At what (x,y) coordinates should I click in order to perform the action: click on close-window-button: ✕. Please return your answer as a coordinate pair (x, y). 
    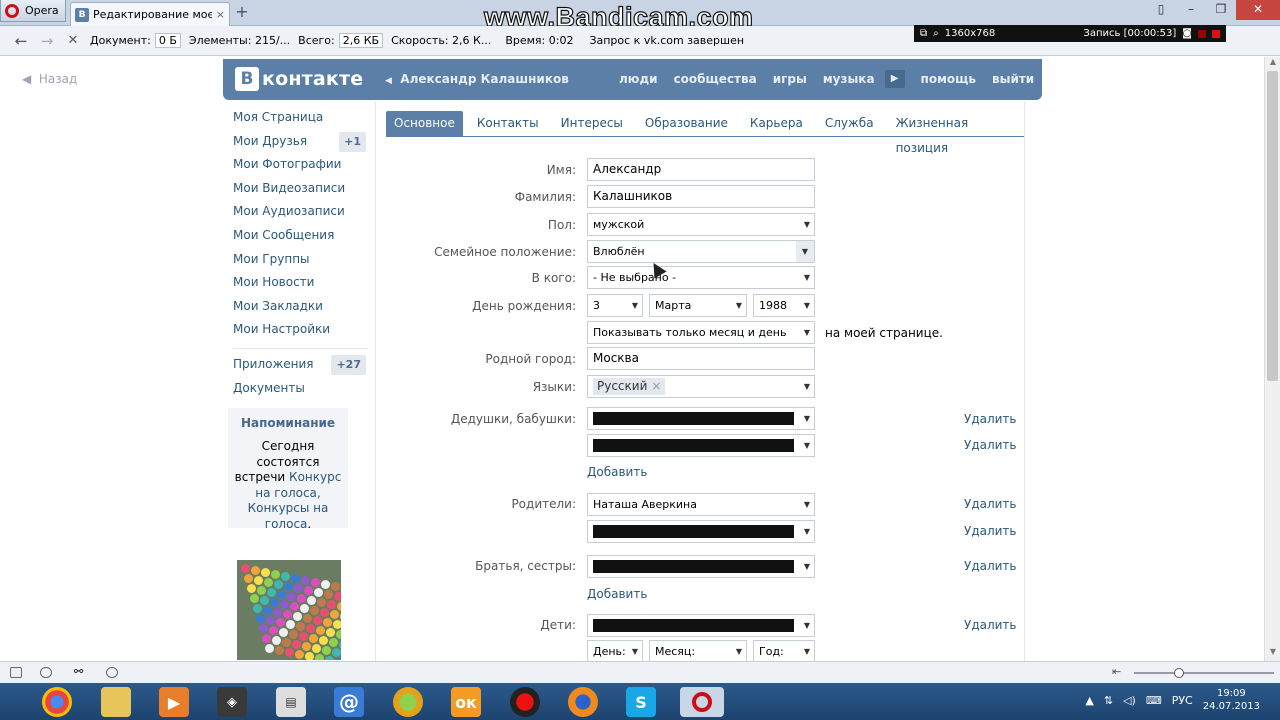
    Looking at the image, I should click on (1258, 10).